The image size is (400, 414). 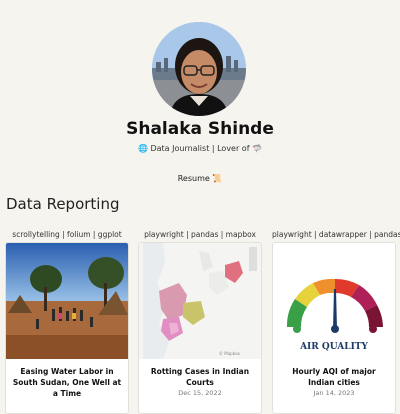 I want to click on card-tags: playwright | datawrapper | pandas, so click(x=336, y=234).